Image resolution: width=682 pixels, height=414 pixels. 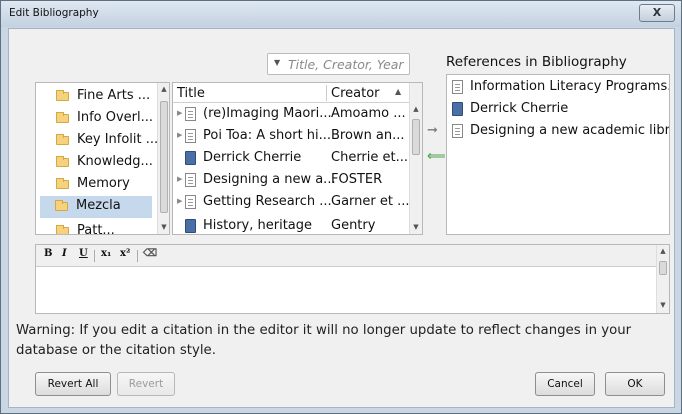 What do you see at coordinates (291, 93) in the screenshot?
I see `items-table-header: Title Creator ▲` at bounding box center [291, 93].